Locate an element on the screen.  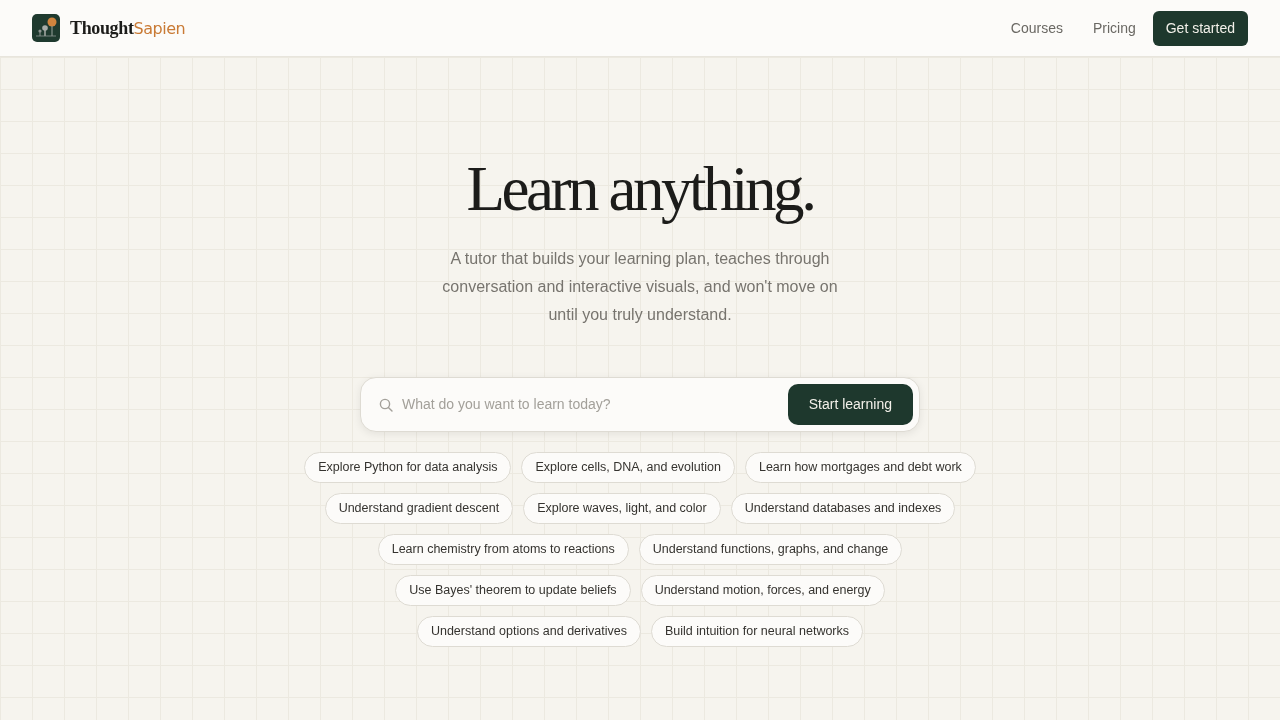
suggestion-chip: Build intuition for neural networks is located at coordinates (757, 631).